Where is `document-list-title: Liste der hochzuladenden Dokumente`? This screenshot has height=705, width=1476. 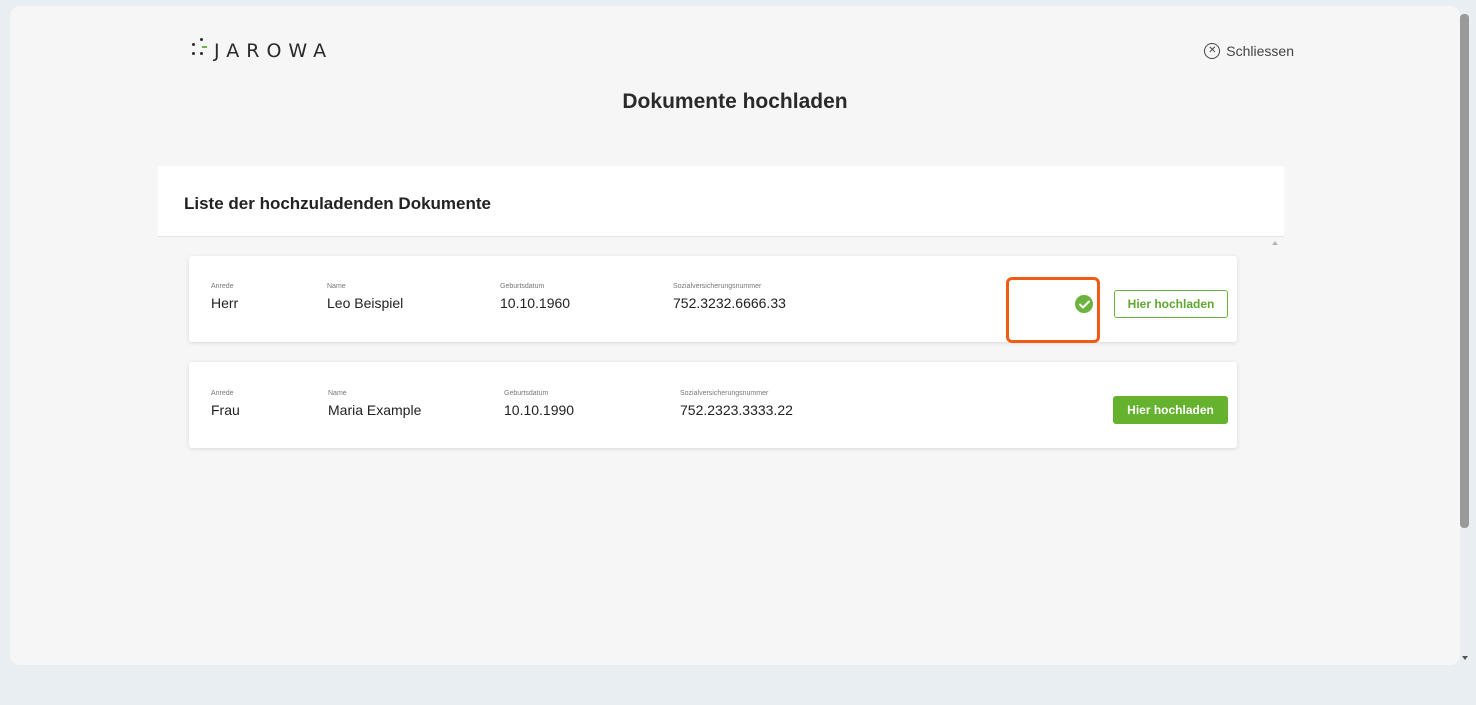
document-list-title: Liste der hochzuladenden Dokumente is located at coordinates (337, 203).